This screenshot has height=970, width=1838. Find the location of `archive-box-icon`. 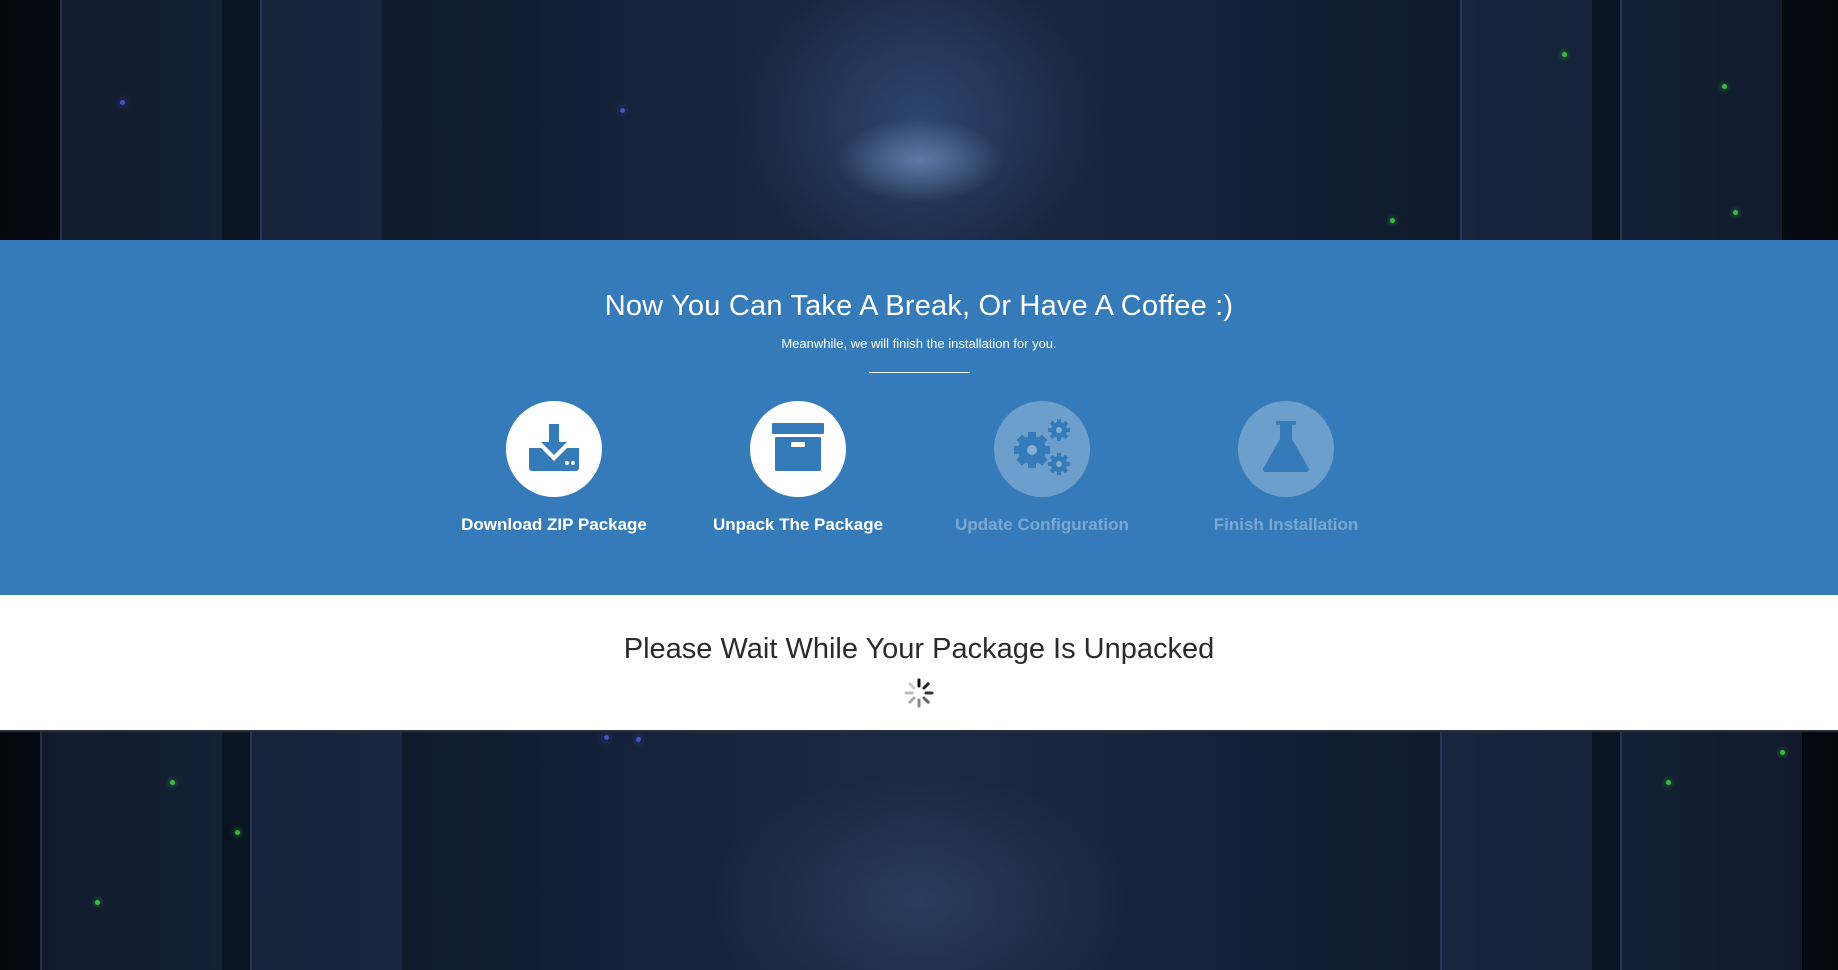

archive-box-icon is located at coordinates (798, 449).